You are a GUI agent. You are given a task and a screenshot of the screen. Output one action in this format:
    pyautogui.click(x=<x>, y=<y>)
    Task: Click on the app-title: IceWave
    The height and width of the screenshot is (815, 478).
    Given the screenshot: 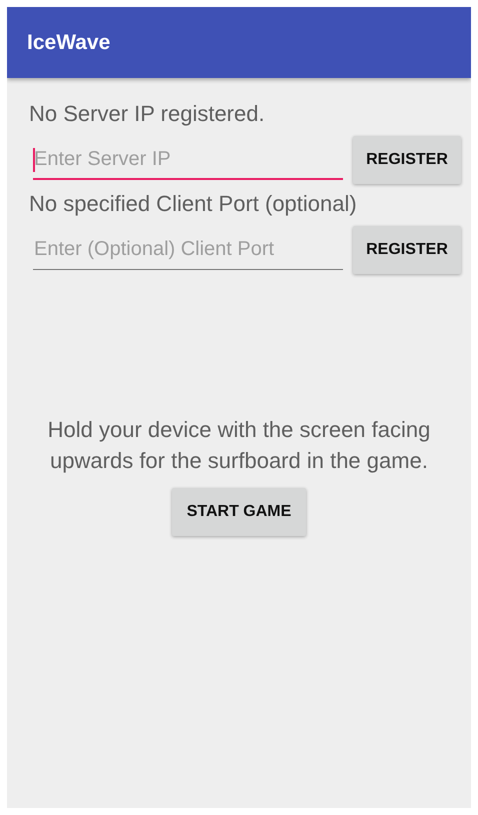 What is the action you would take?
    pyautogui.click(x=68, y=42)
    